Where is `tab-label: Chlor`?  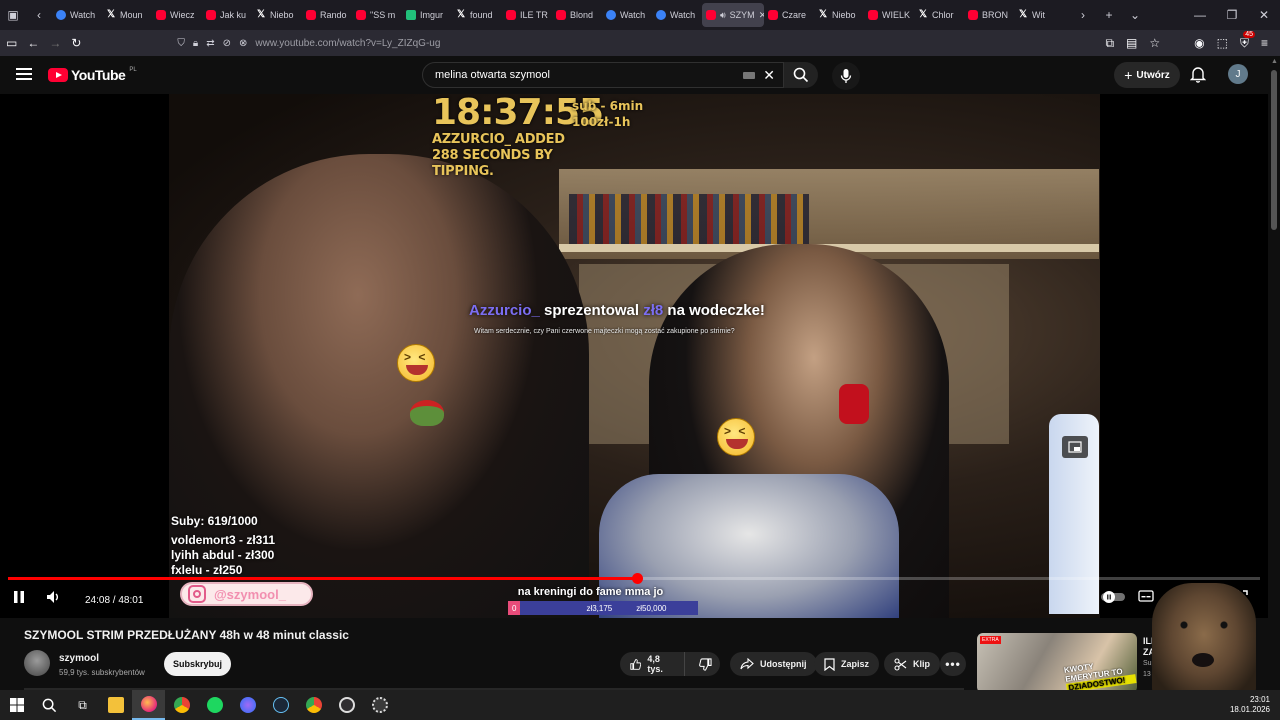 tab-label: Chlor is located at coordinates (943, 15).